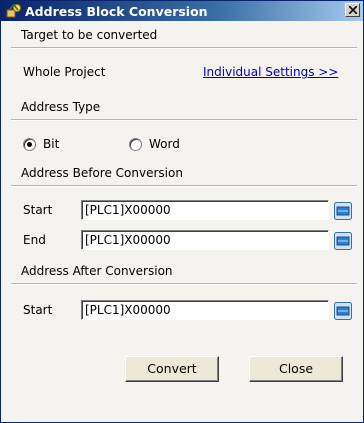 This screenshot has width=364, height=423. What do you see at coordinates (13, 10) in the screenshot?
I see `app-icon` at bounding box center [13, 10].